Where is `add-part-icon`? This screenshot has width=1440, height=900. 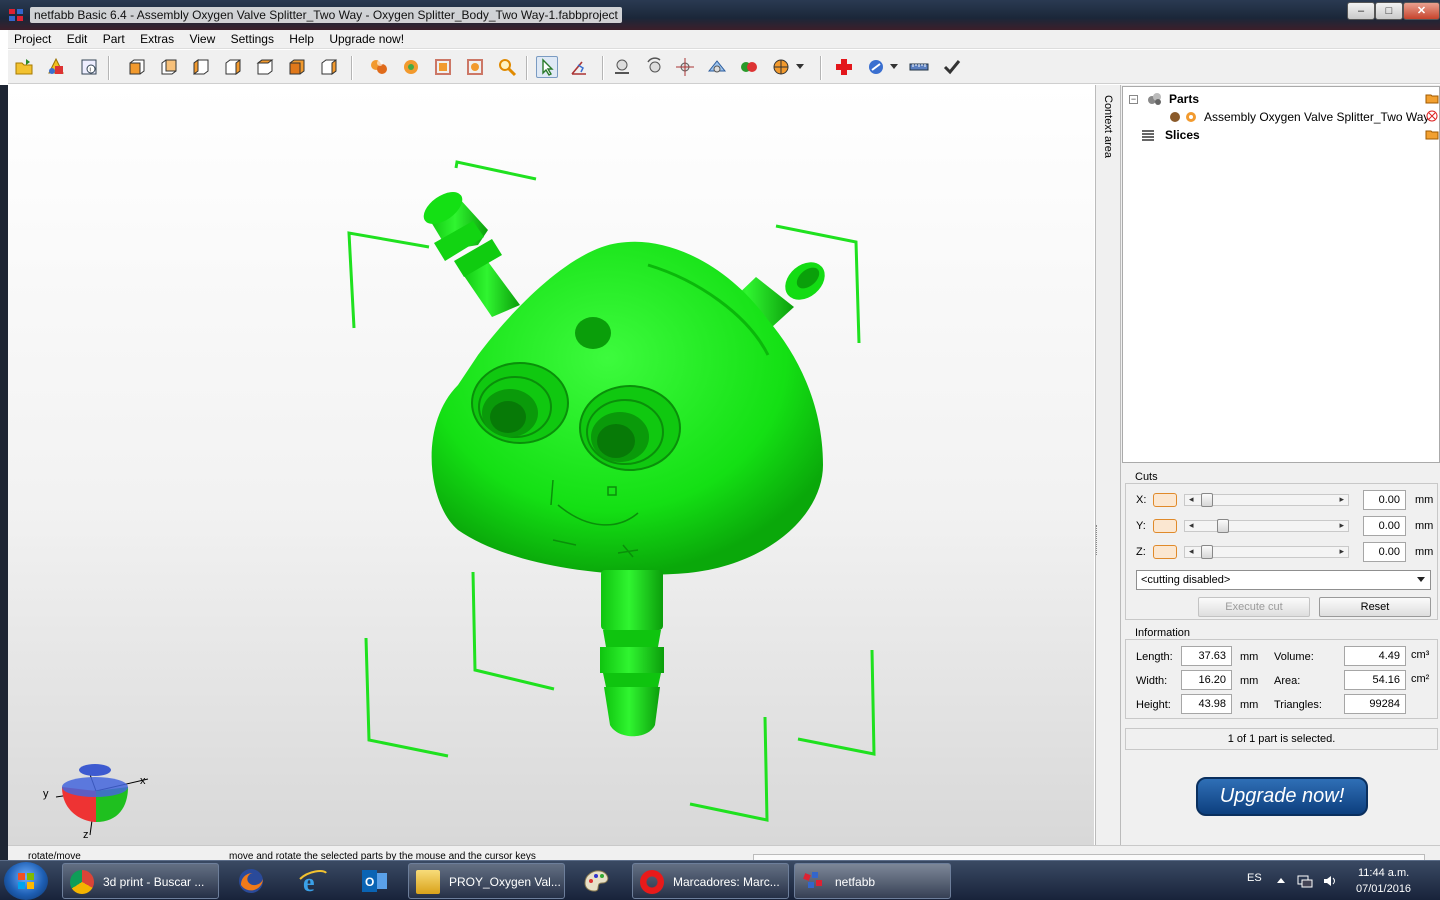 add-part-icon is located at coordinates (56, 67).